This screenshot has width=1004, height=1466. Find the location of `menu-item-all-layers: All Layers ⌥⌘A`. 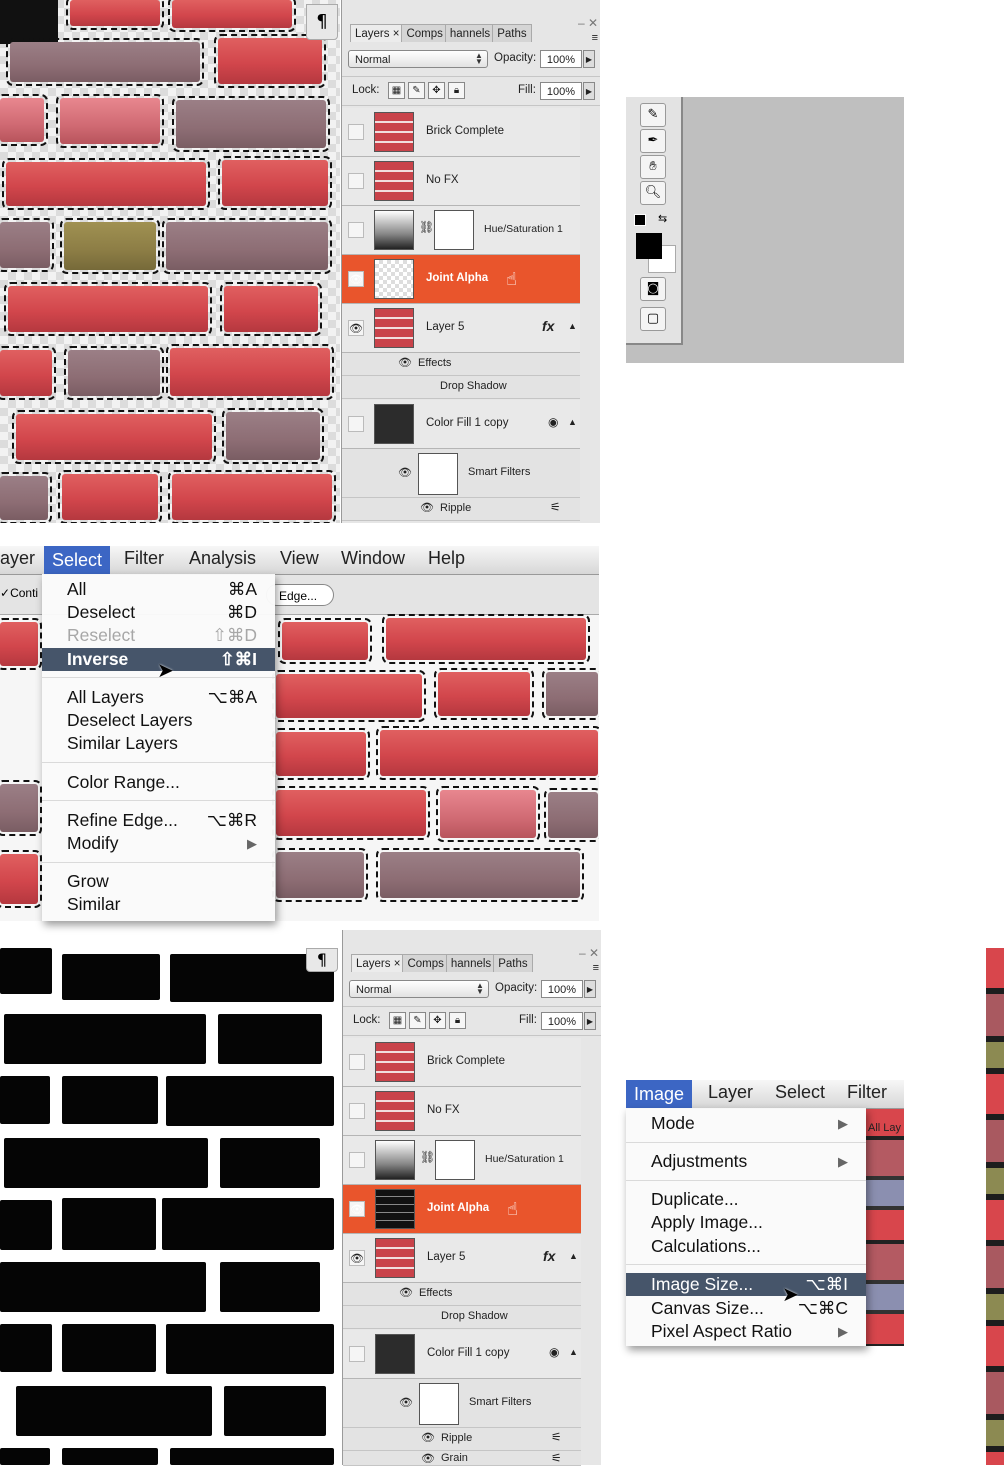

menu-item-all-layers: All Layers ⌥⌘A is located at coordinates (158, 697).